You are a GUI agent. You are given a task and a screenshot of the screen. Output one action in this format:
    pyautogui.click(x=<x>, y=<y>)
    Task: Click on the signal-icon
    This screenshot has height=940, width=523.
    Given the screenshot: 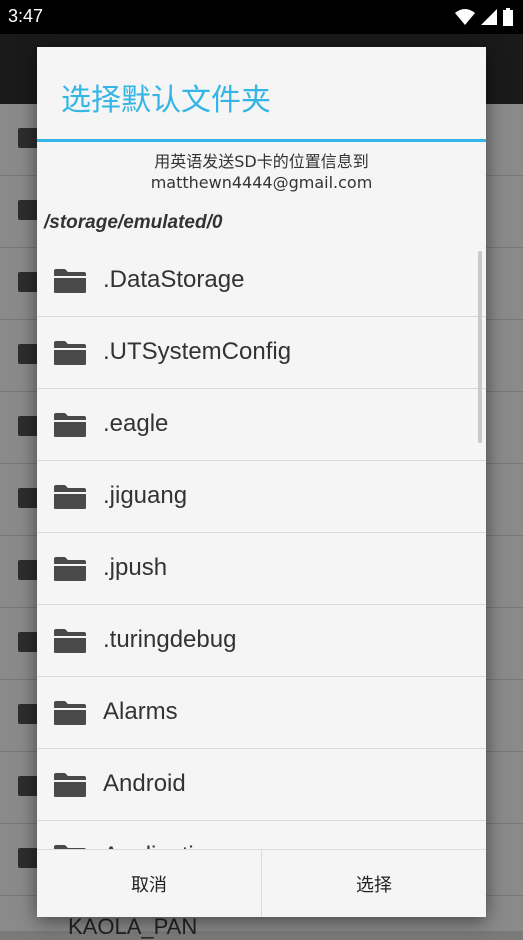 What is the action you would take?
    pyautogui.click(x=489, y=17)
    